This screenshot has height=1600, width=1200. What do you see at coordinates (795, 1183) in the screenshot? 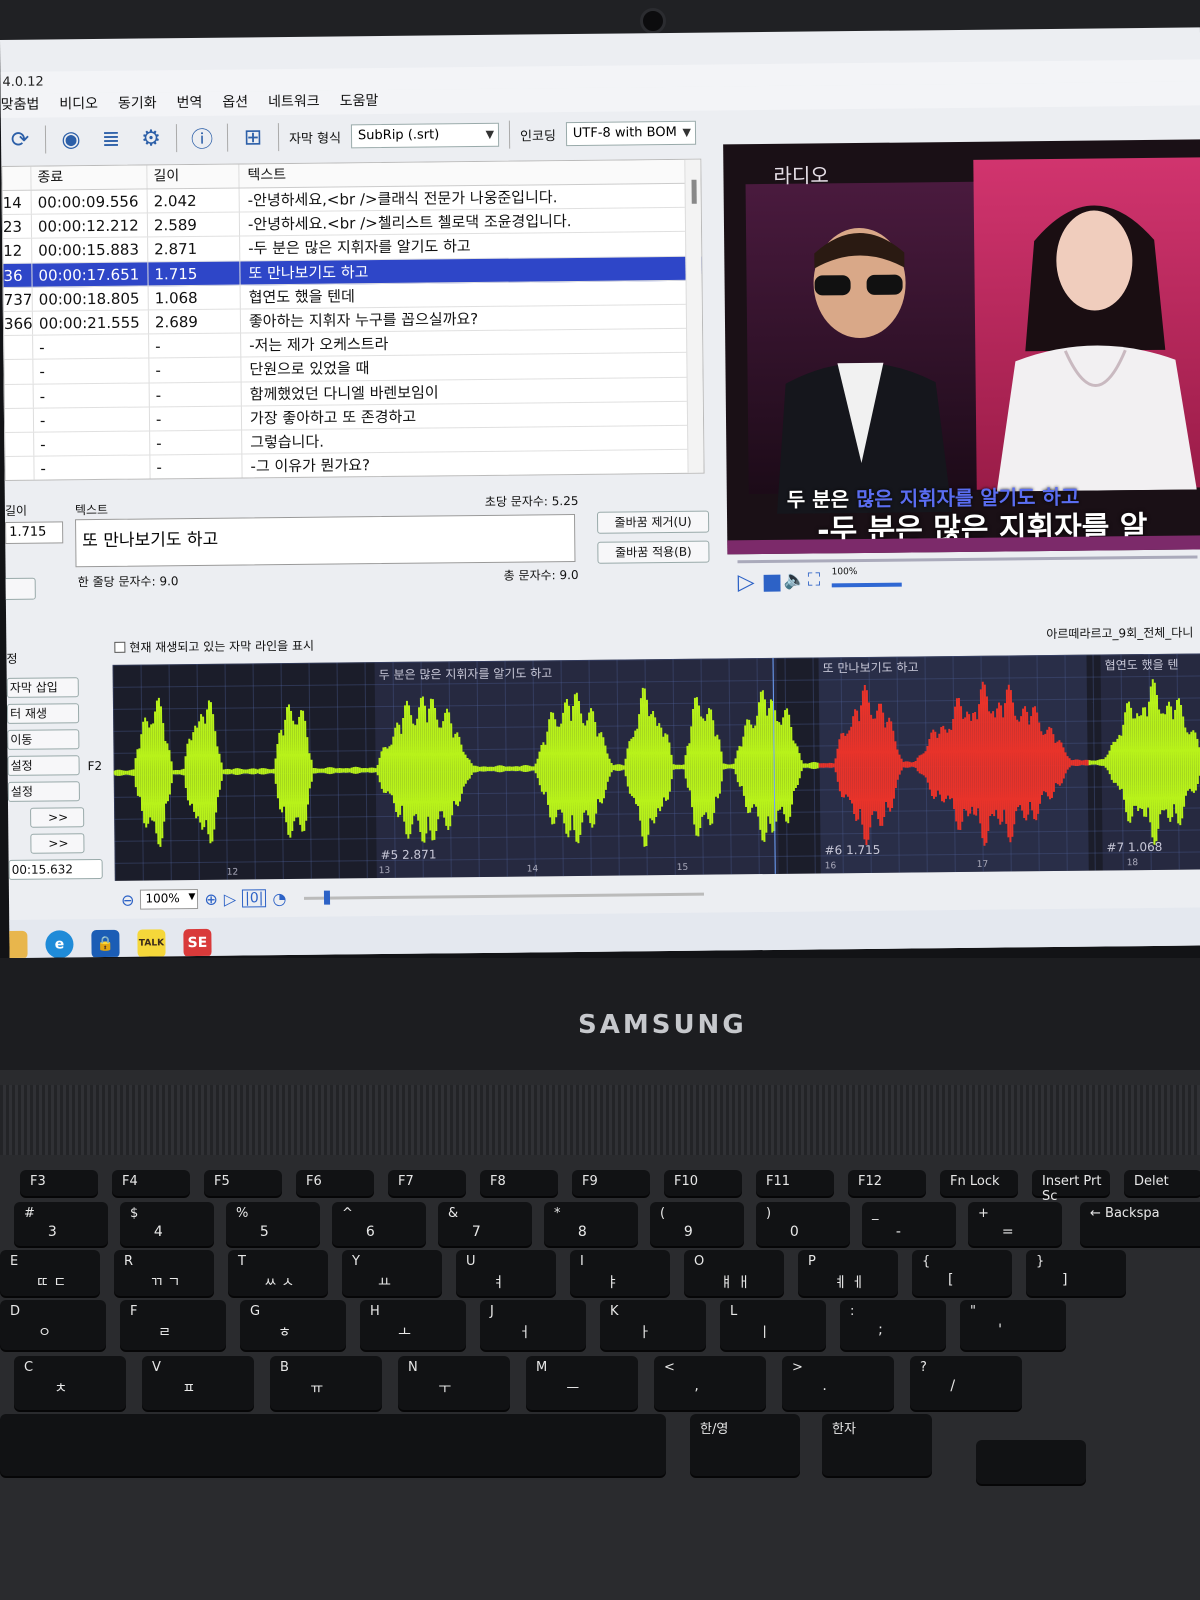
I see `fn-key: F11` at bounding box center [795, 1183].